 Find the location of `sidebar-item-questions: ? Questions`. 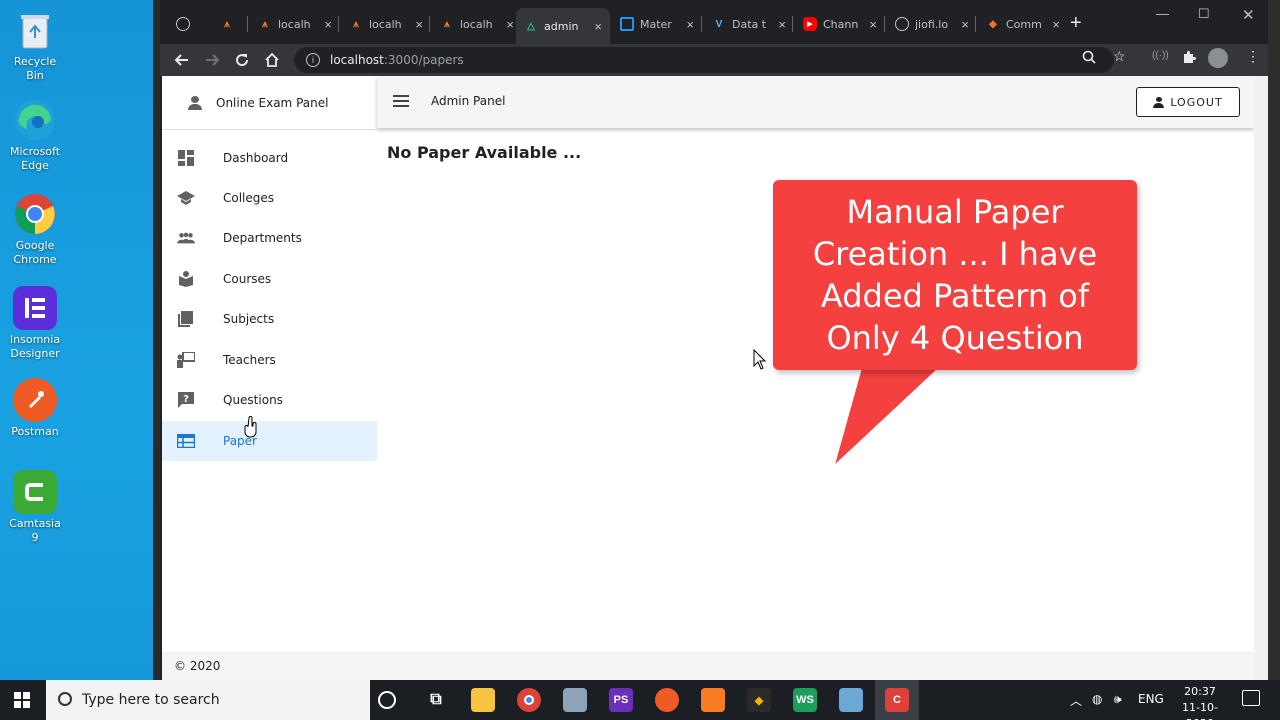

sidebar-item-questions: ? Questions is located at coordinates (269, 400).